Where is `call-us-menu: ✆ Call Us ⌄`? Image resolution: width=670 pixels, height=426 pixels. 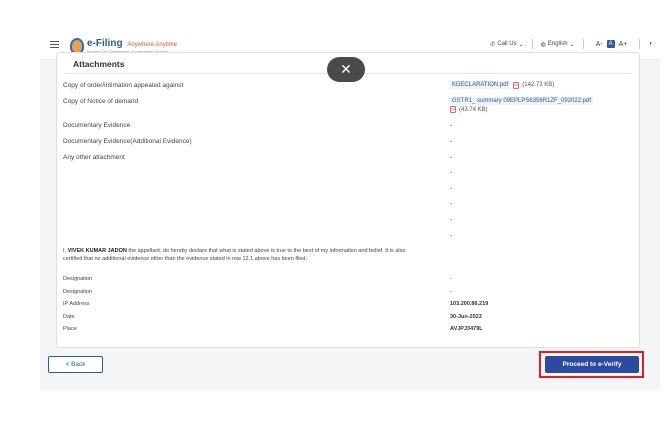
call-us-menu: ✆ Call Us ⌄ is located at coordinates (506, 44).